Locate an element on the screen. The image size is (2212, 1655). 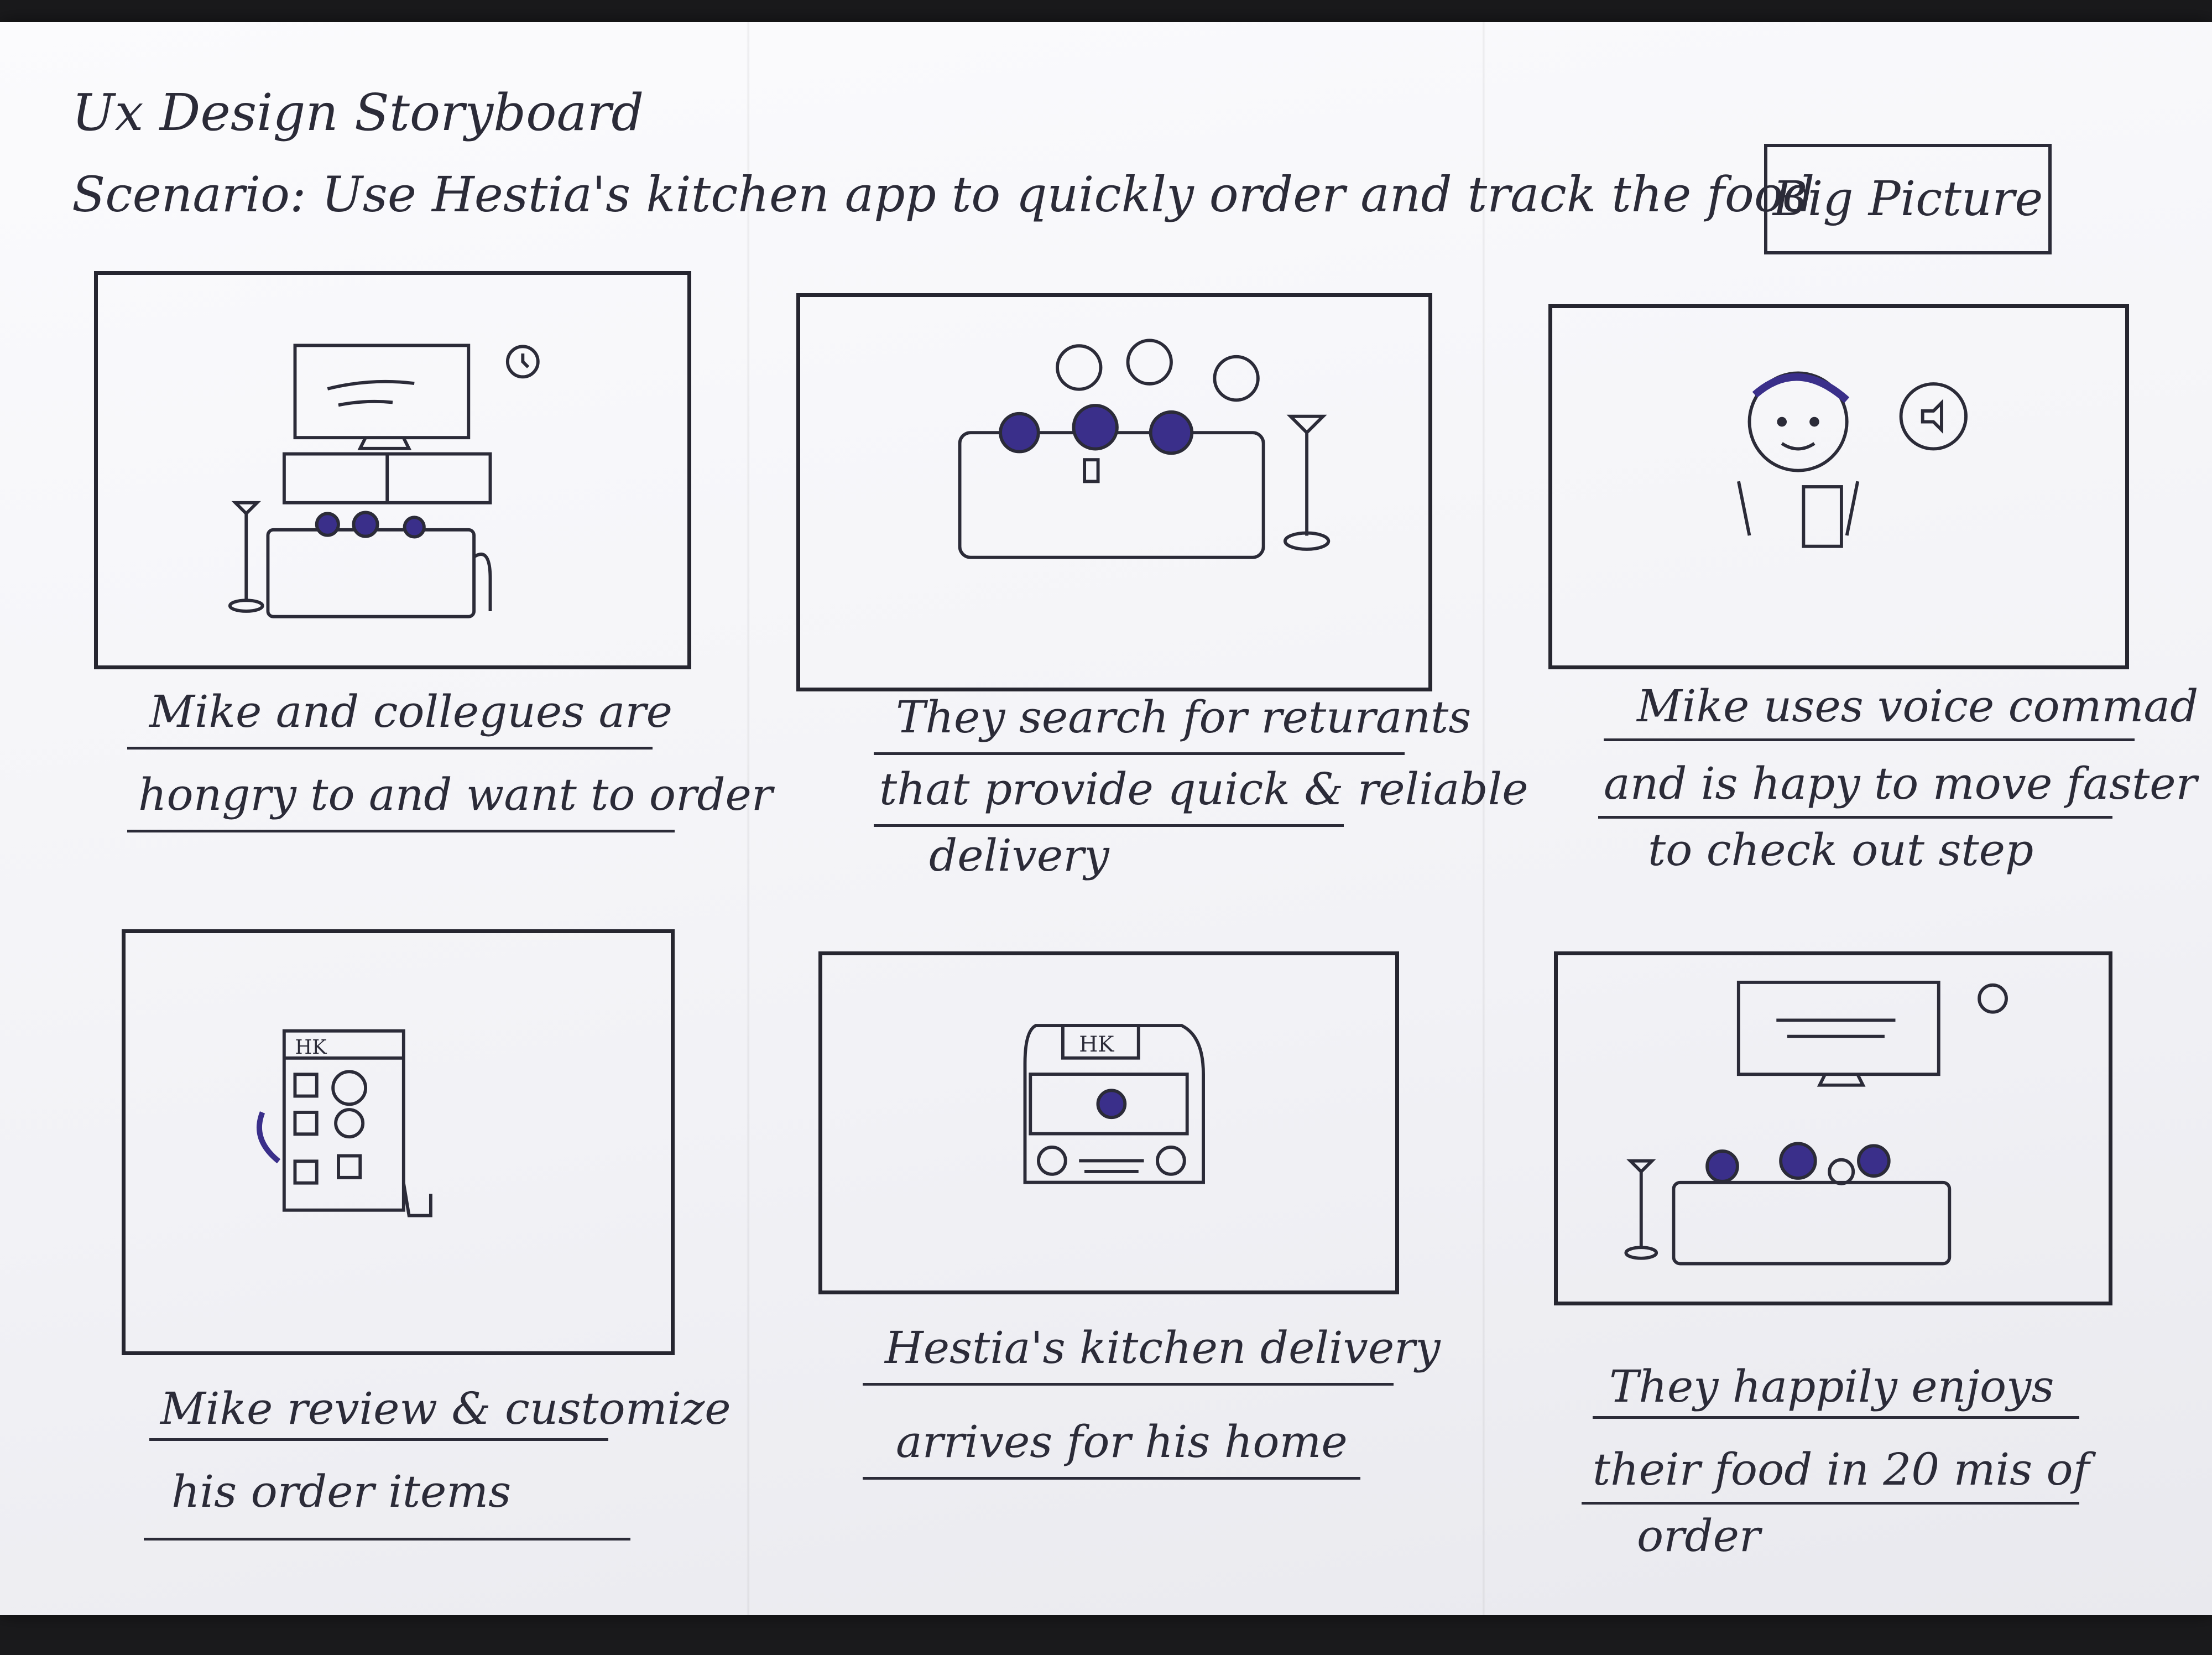
panel-3-caption-line-3: to check out step is located at coordinates (1841, 850).